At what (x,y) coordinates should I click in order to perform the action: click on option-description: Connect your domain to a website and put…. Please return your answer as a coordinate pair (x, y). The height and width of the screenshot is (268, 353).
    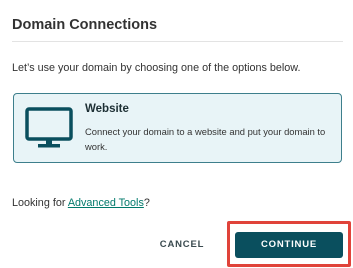
    Looking at the image, I should click on (205, 139).